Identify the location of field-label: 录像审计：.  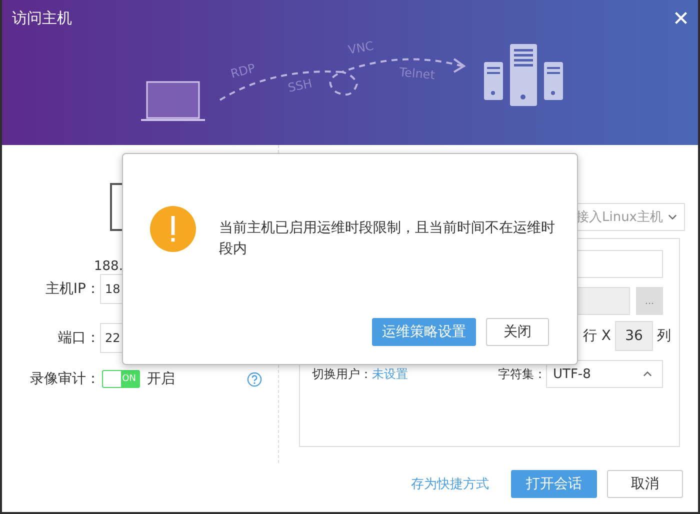
(64, 379).